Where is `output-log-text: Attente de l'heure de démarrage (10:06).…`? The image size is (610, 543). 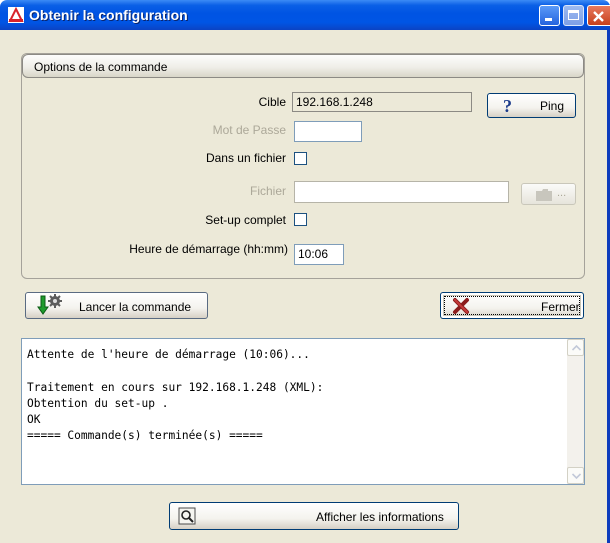 output-log-text: Attente de l'heure de démarrage (10:06).… is located at coordinates (175, 395).